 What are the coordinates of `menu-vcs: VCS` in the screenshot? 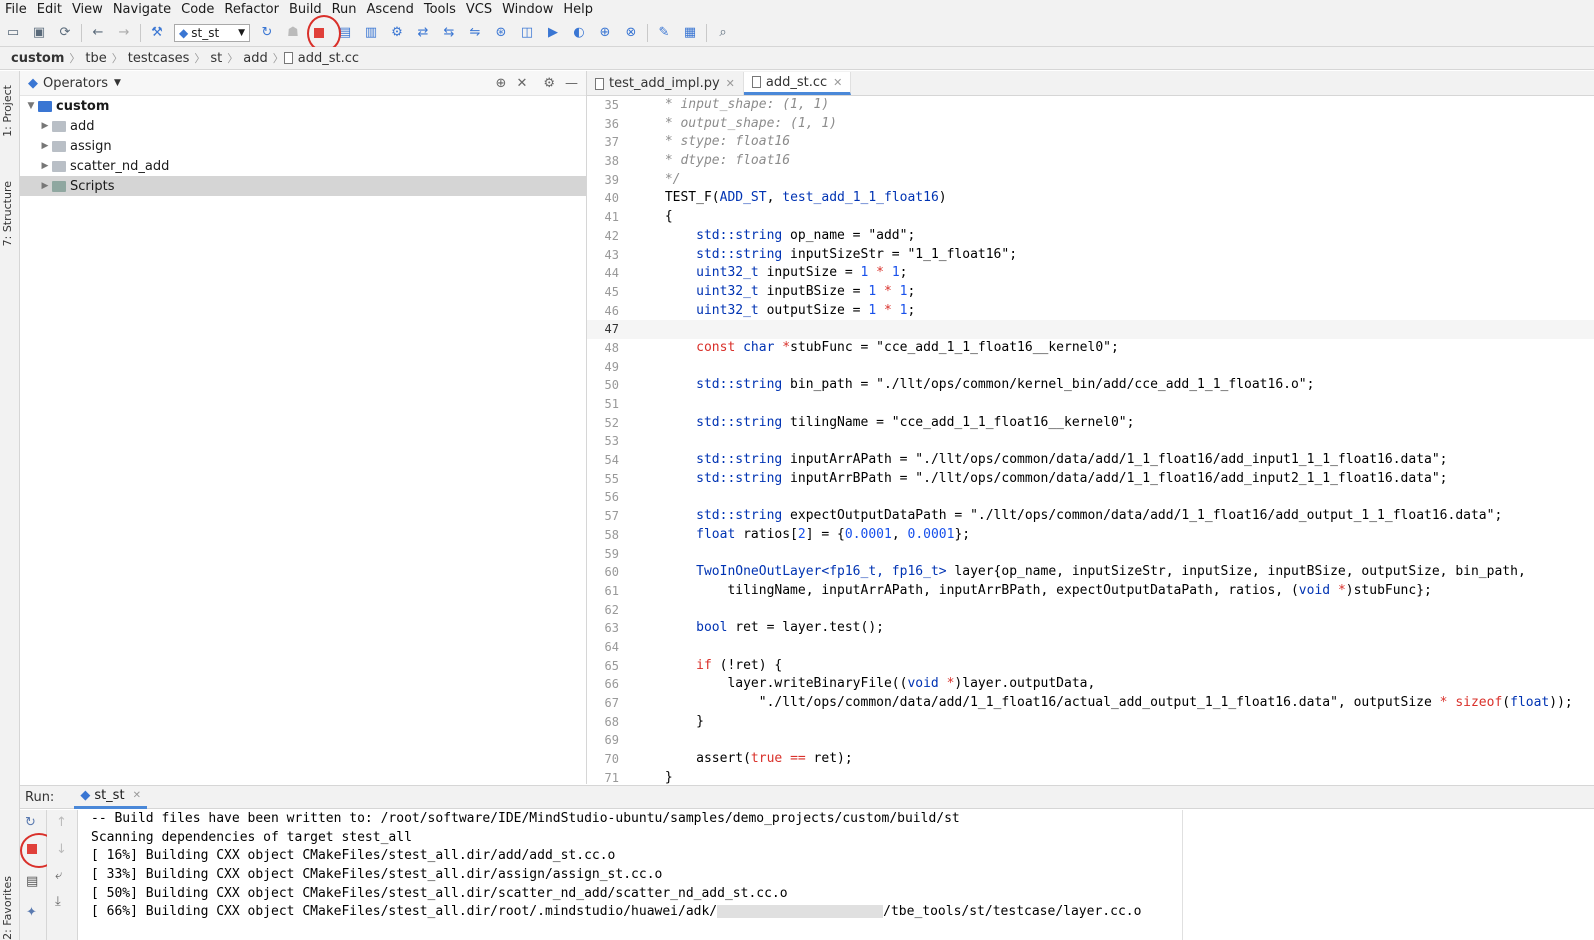 It's located at (479, 9).